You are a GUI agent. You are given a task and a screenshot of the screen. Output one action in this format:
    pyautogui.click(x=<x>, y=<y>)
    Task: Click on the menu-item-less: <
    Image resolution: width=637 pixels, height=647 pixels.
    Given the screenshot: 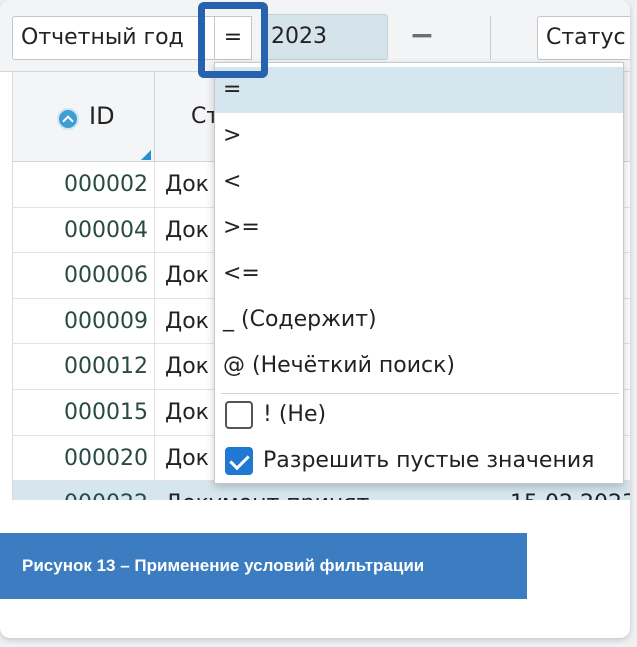 What is the action you would take?
    pyautogui.click(x=419, y=182)
    